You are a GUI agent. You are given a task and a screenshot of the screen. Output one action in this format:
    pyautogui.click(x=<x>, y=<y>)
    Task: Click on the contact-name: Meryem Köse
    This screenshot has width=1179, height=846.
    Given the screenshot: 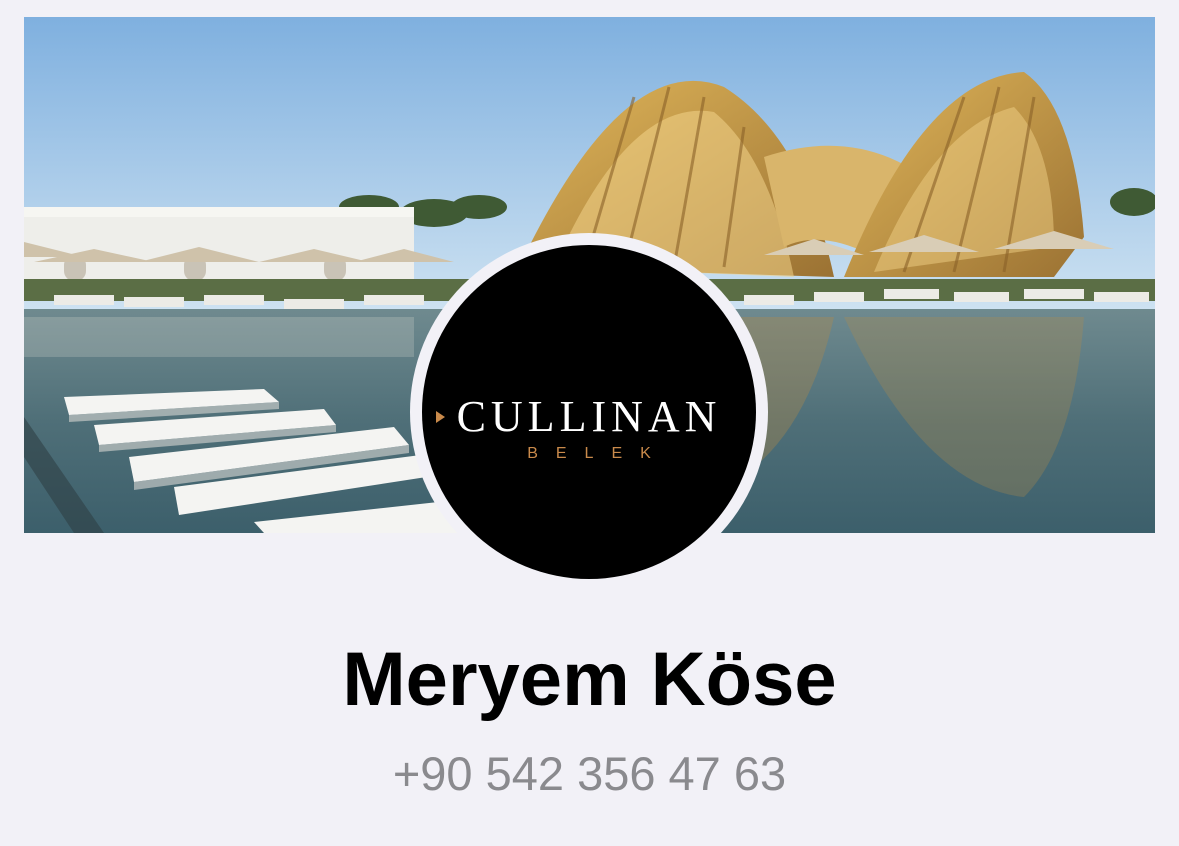 What is the action you would take?
    pyautogui.click(x=589, y=679)
    